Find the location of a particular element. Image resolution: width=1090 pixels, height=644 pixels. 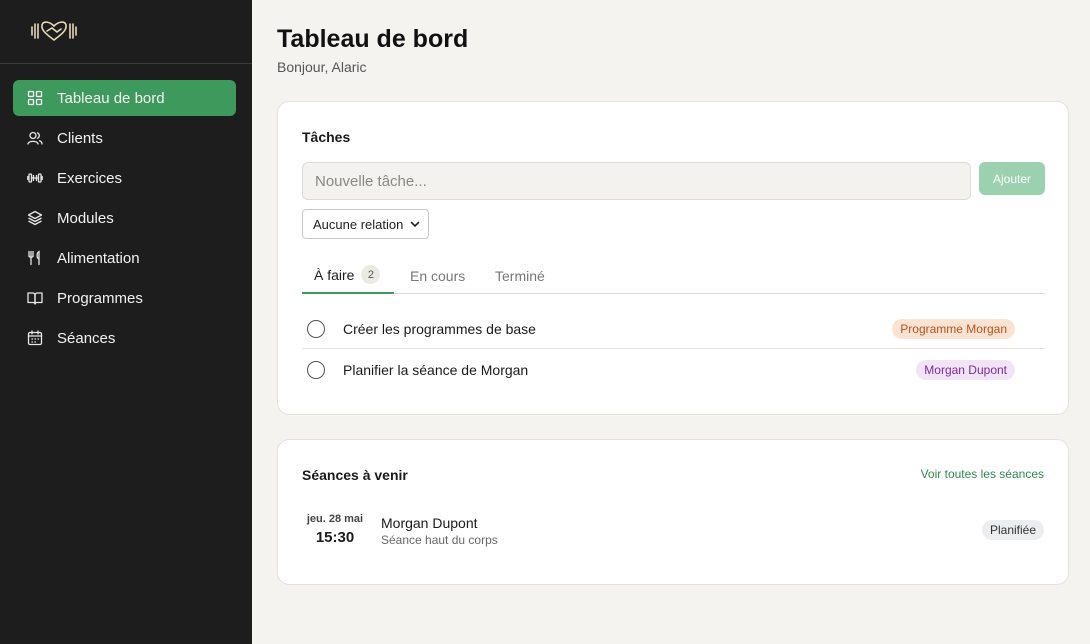

sidebar-item-dashboard: Tableau de bord is located at coordinates (124, 98).